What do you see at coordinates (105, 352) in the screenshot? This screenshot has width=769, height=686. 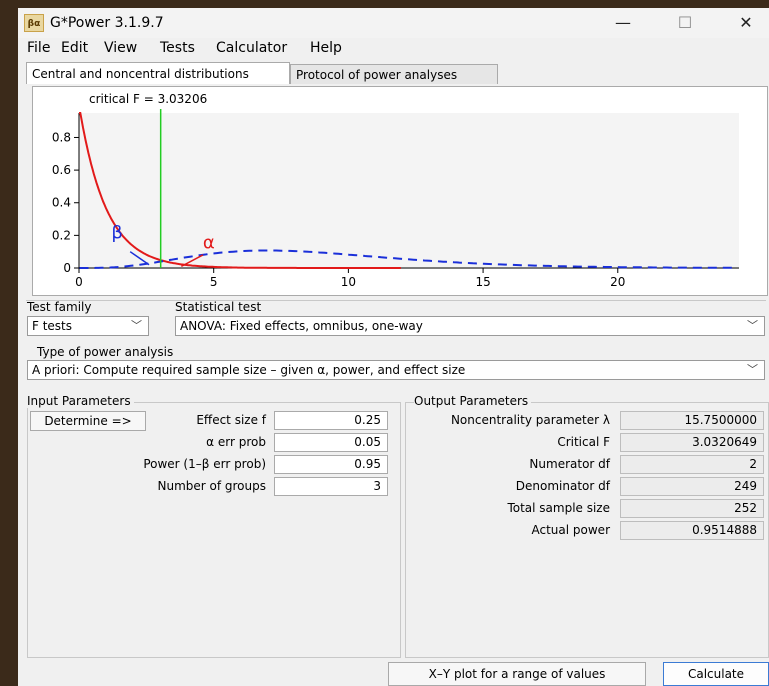 I see `power-analysis-label: Type of power analysis` at bounding box center [105, 352].